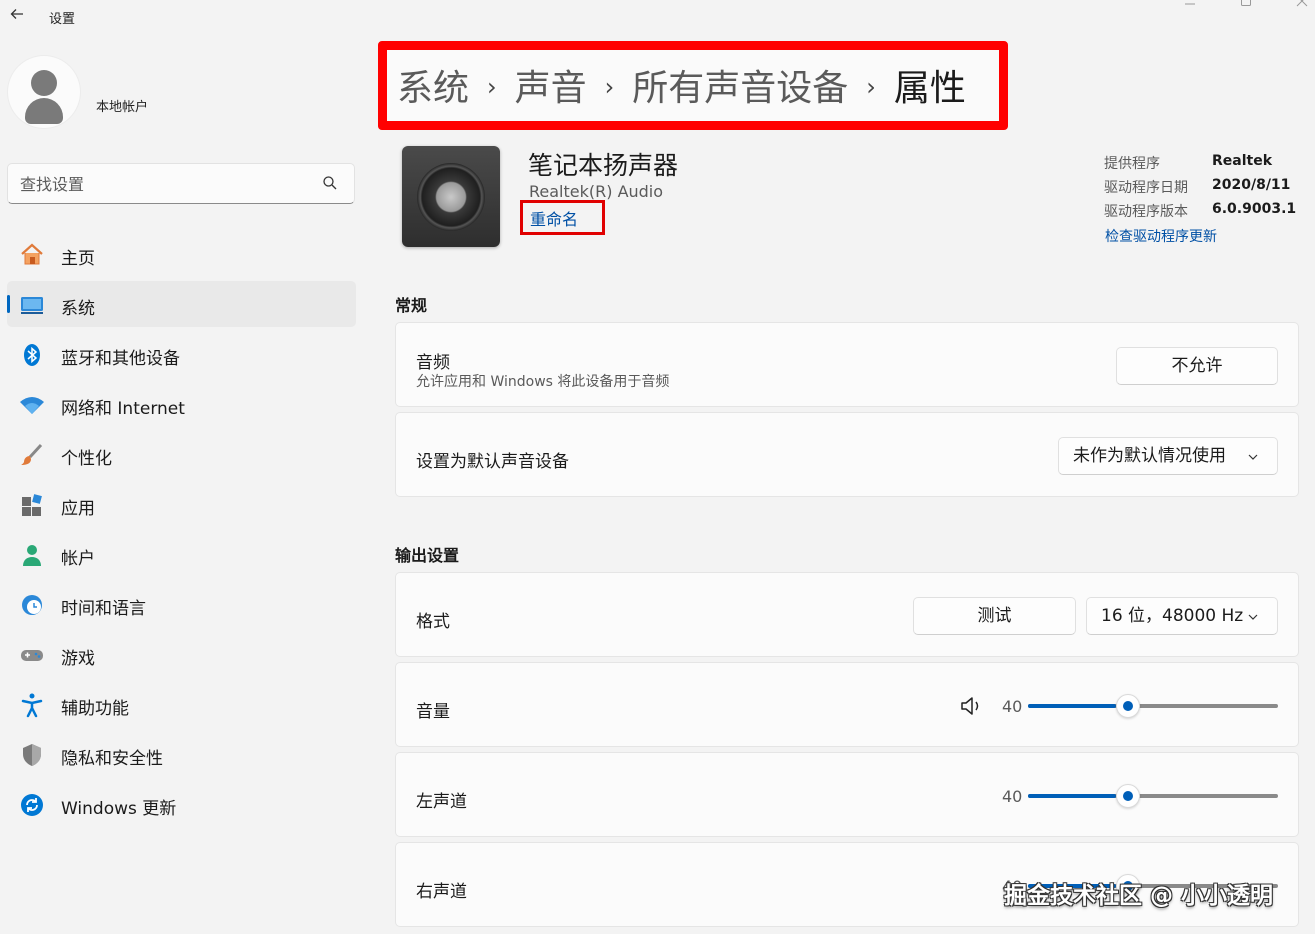  What do you see at coordinates (1012, 796) in the screenshot?
I see `left-channel-value: 40` at bounding box center [1012, 796].